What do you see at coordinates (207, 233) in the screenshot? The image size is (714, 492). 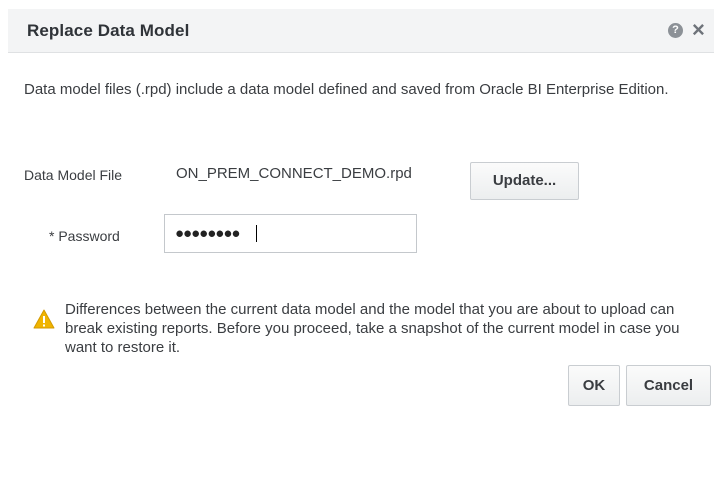 I see `password-masked-value: ●●●●●●●●` at bounding box center [207, 233].